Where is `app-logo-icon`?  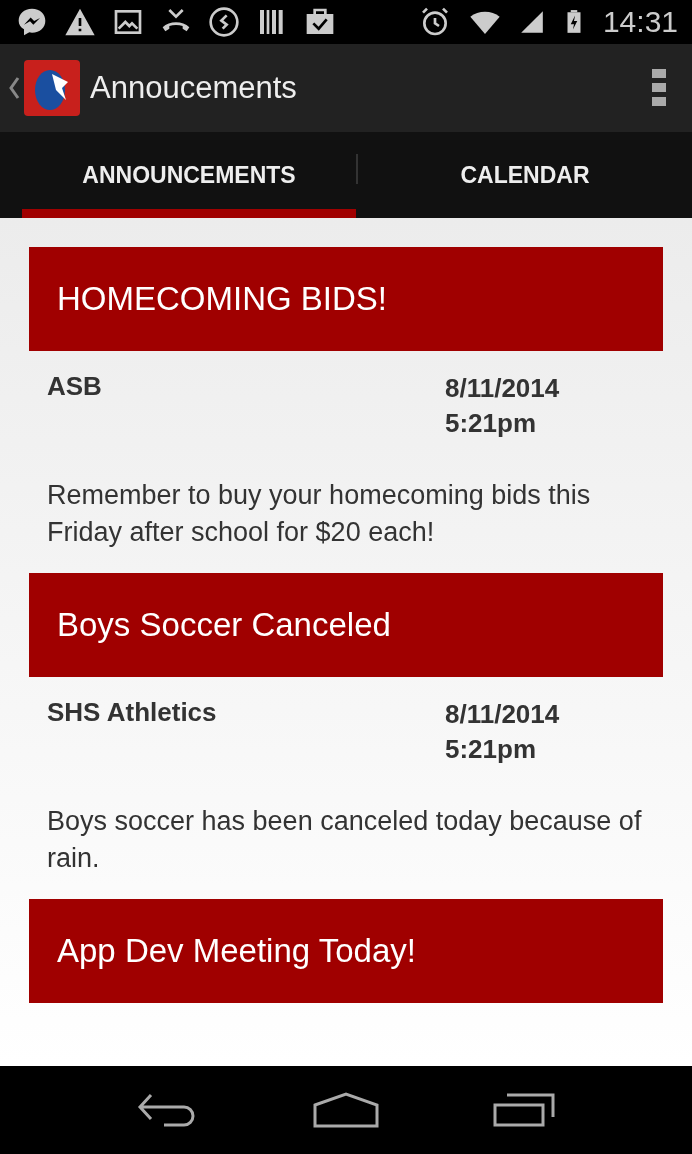 app-logo-icon is located at coordinates (52, 88).